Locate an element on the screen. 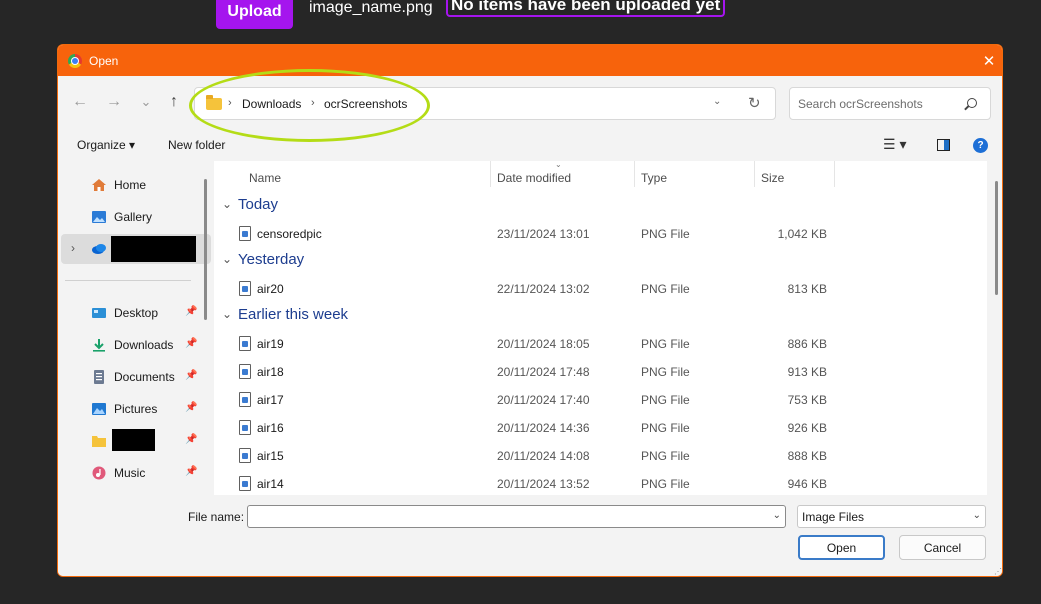 This screenshot has height=604, width=1041. file-date: 20/11/2024 17:40 is located at coordinates (543, 400).